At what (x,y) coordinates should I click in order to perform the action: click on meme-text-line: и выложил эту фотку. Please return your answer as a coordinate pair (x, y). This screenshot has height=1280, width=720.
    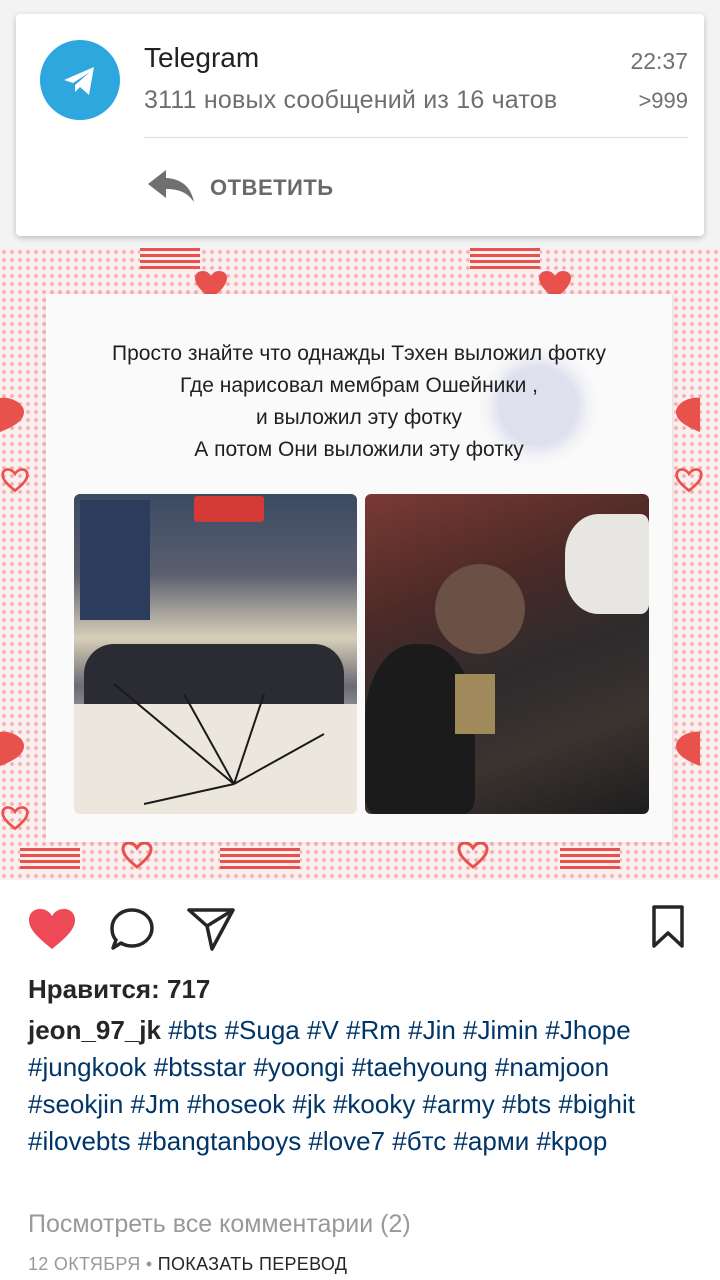
    Looking at the image, I should click on (359, 417).